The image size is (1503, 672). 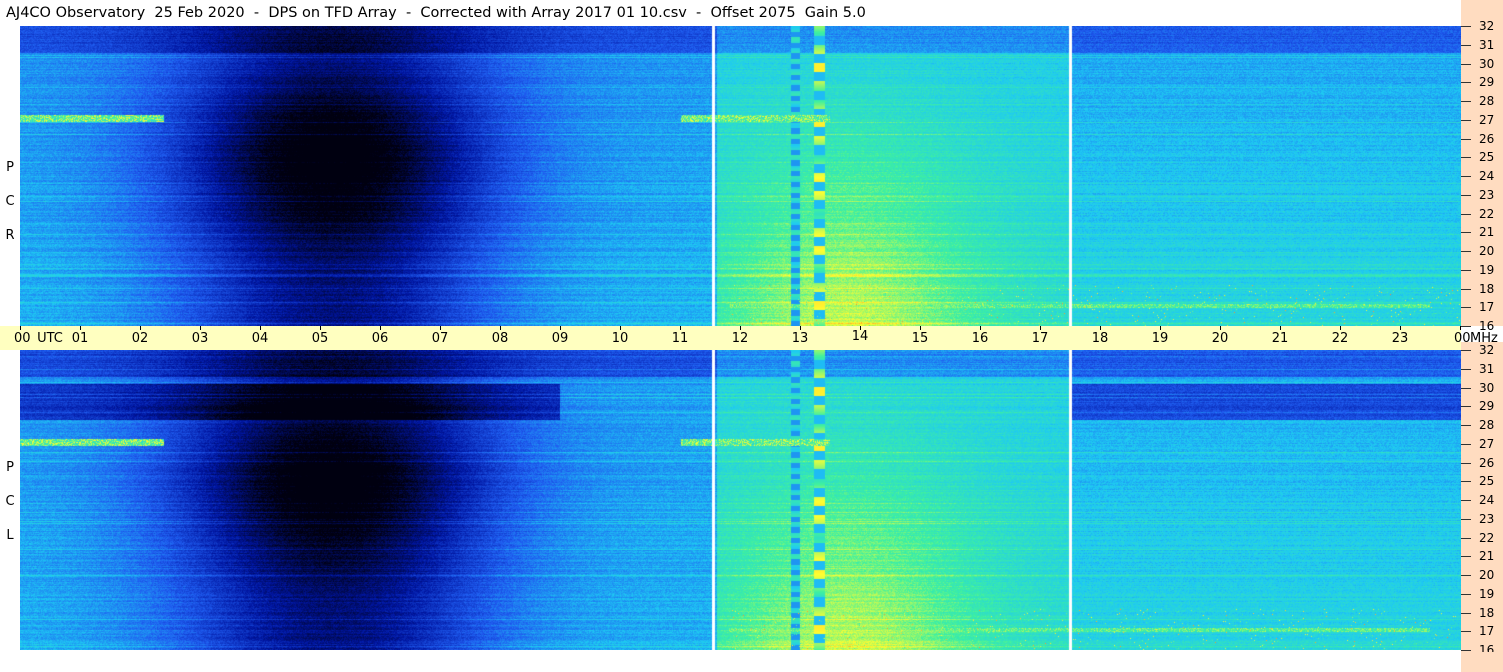 What do you see at coordinates (10, 500) in the screenshot?
I see `pol-label-bottom: P C L` at bounding box center [10, 500].